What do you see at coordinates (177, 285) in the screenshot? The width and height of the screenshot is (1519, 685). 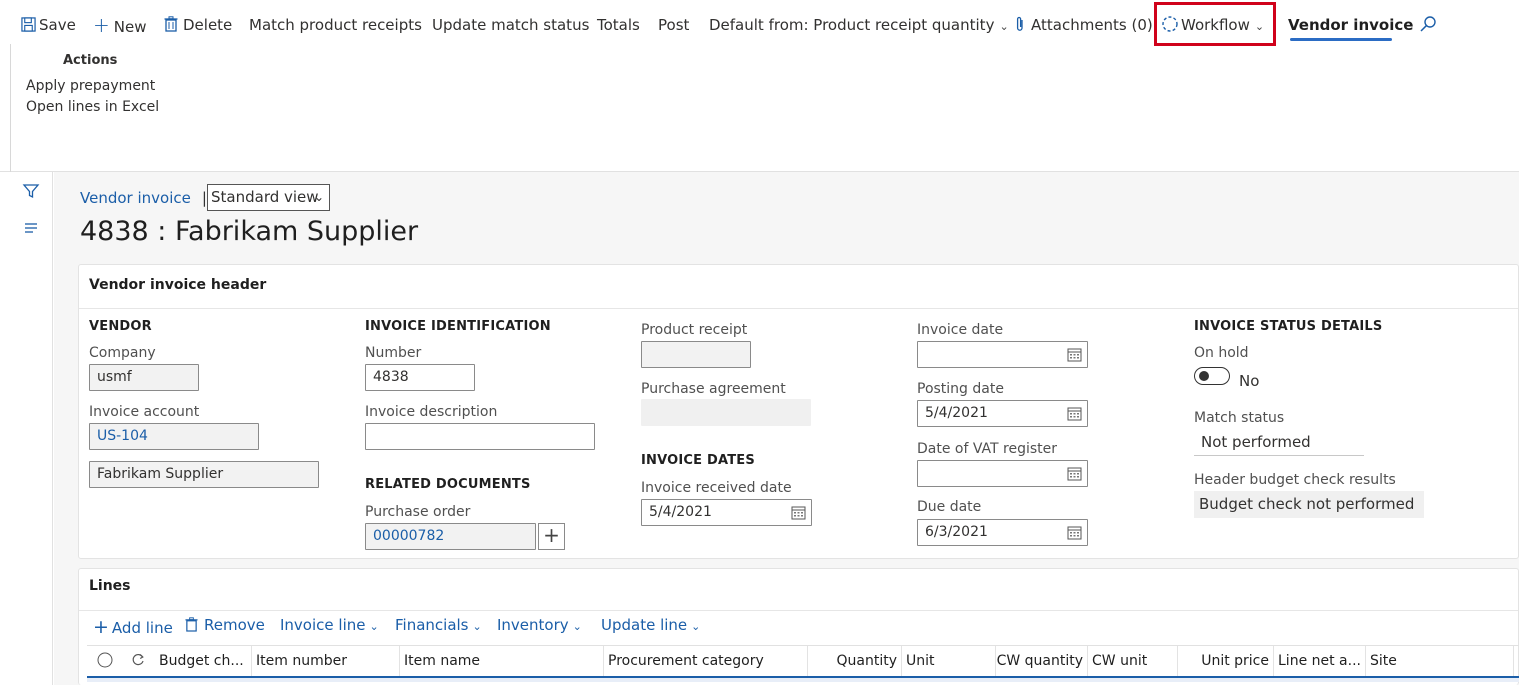 I see `header-card-title: Vendor invoice header` at bounding box center [177, 285].